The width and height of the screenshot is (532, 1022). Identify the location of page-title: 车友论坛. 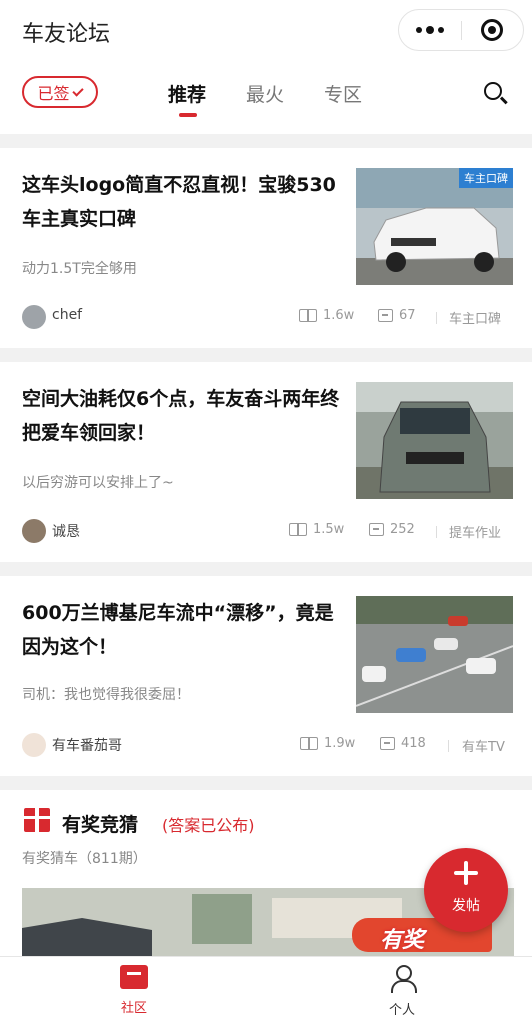
(66, 34).